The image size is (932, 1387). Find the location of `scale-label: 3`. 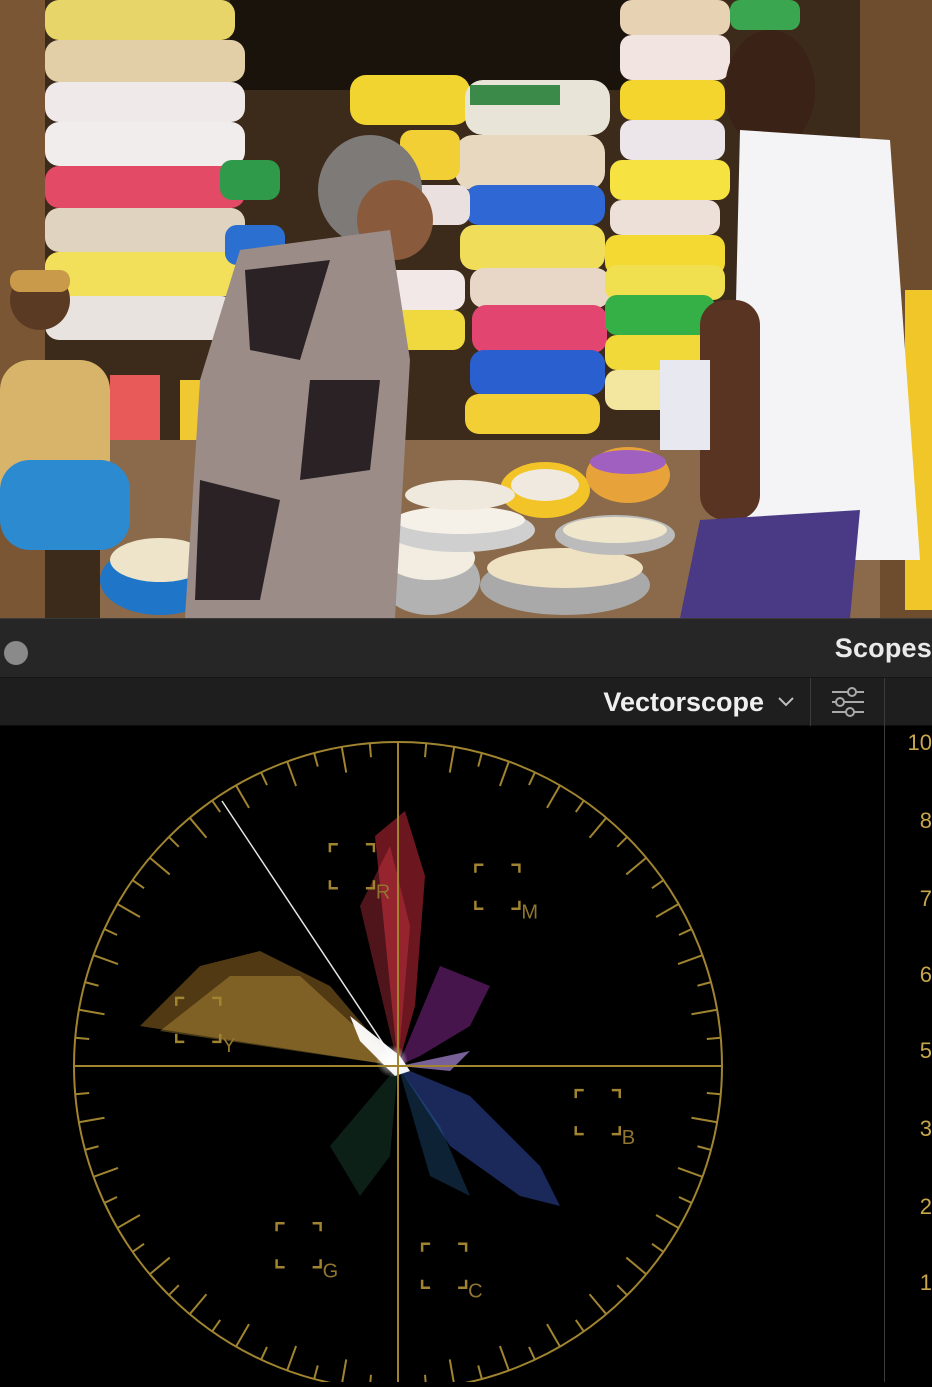

scale-label: 3 is located at coordinates (925, 1128).